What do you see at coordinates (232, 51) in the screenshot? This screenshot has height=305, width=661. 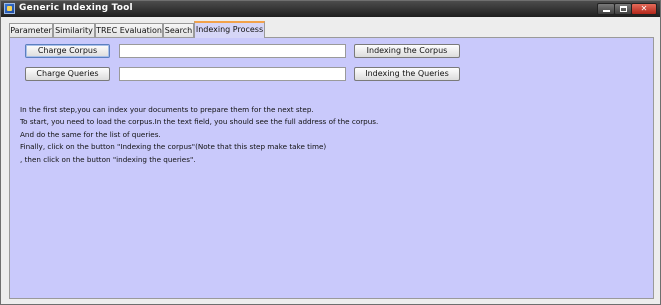 I see `corpus-path-field` at bounding box center [232, 51].